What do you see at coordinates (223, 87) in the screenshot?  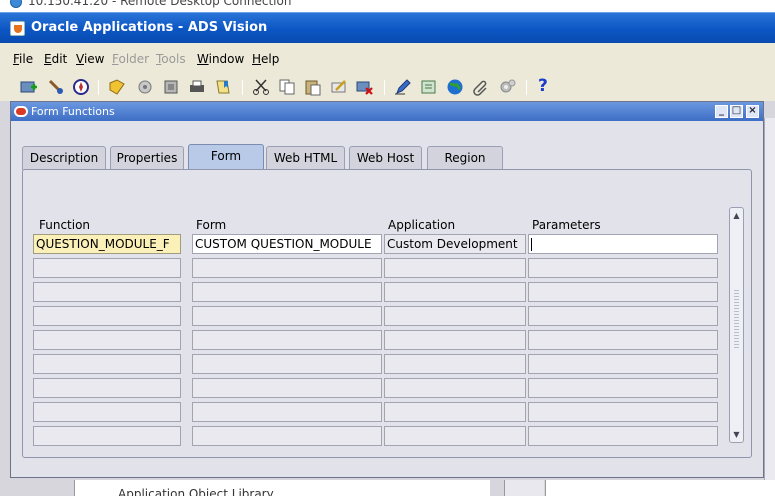 I see `bookmark-icon` at bounding box center [223, 87].